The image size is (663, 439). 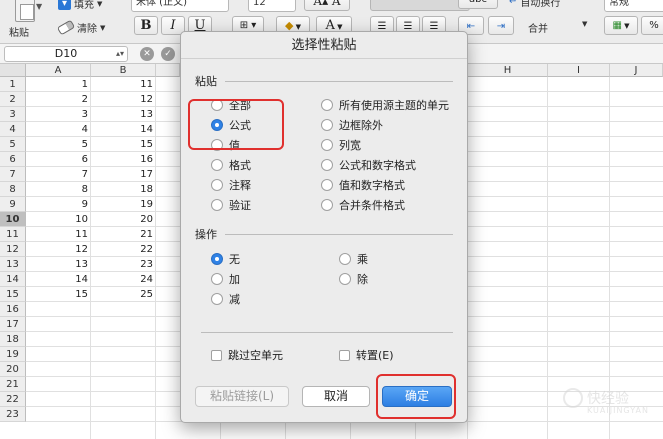 I want to click on clear-button: 清除 ▼, so click(x=80, y=27).